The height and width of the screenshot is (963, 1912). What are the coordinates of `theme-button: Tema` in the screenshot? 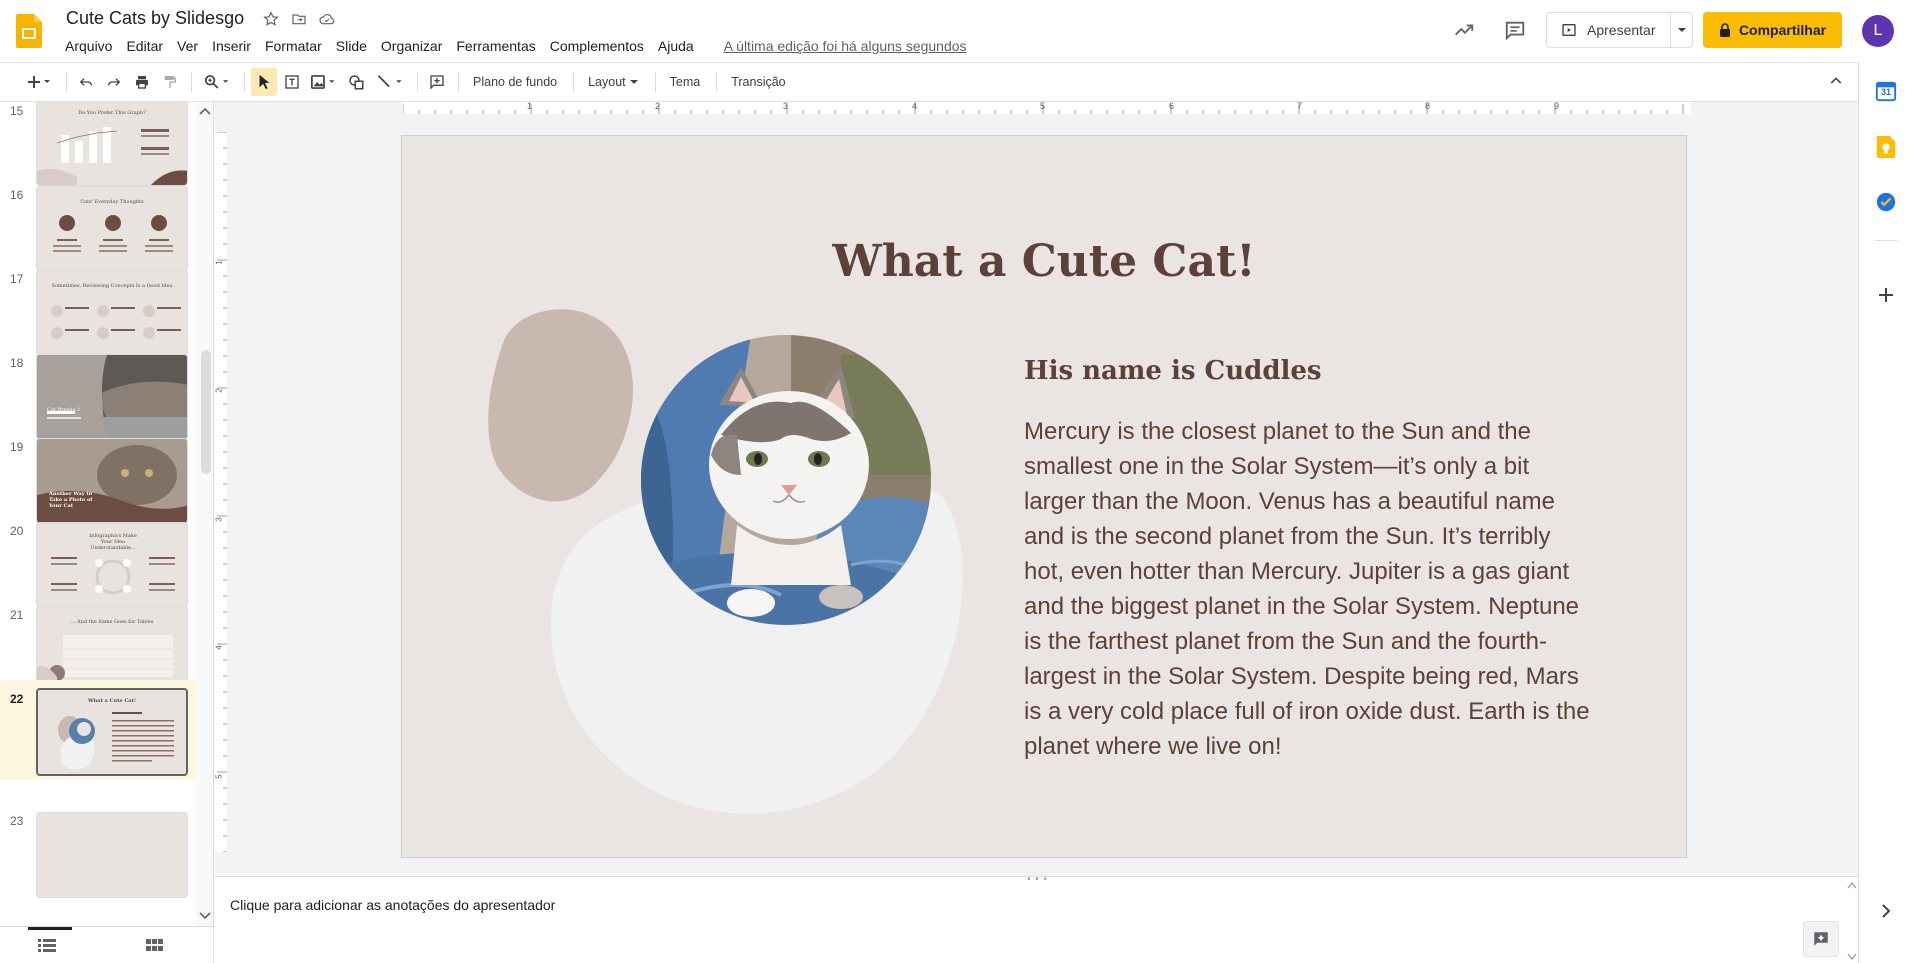 It's located at (685, 82).